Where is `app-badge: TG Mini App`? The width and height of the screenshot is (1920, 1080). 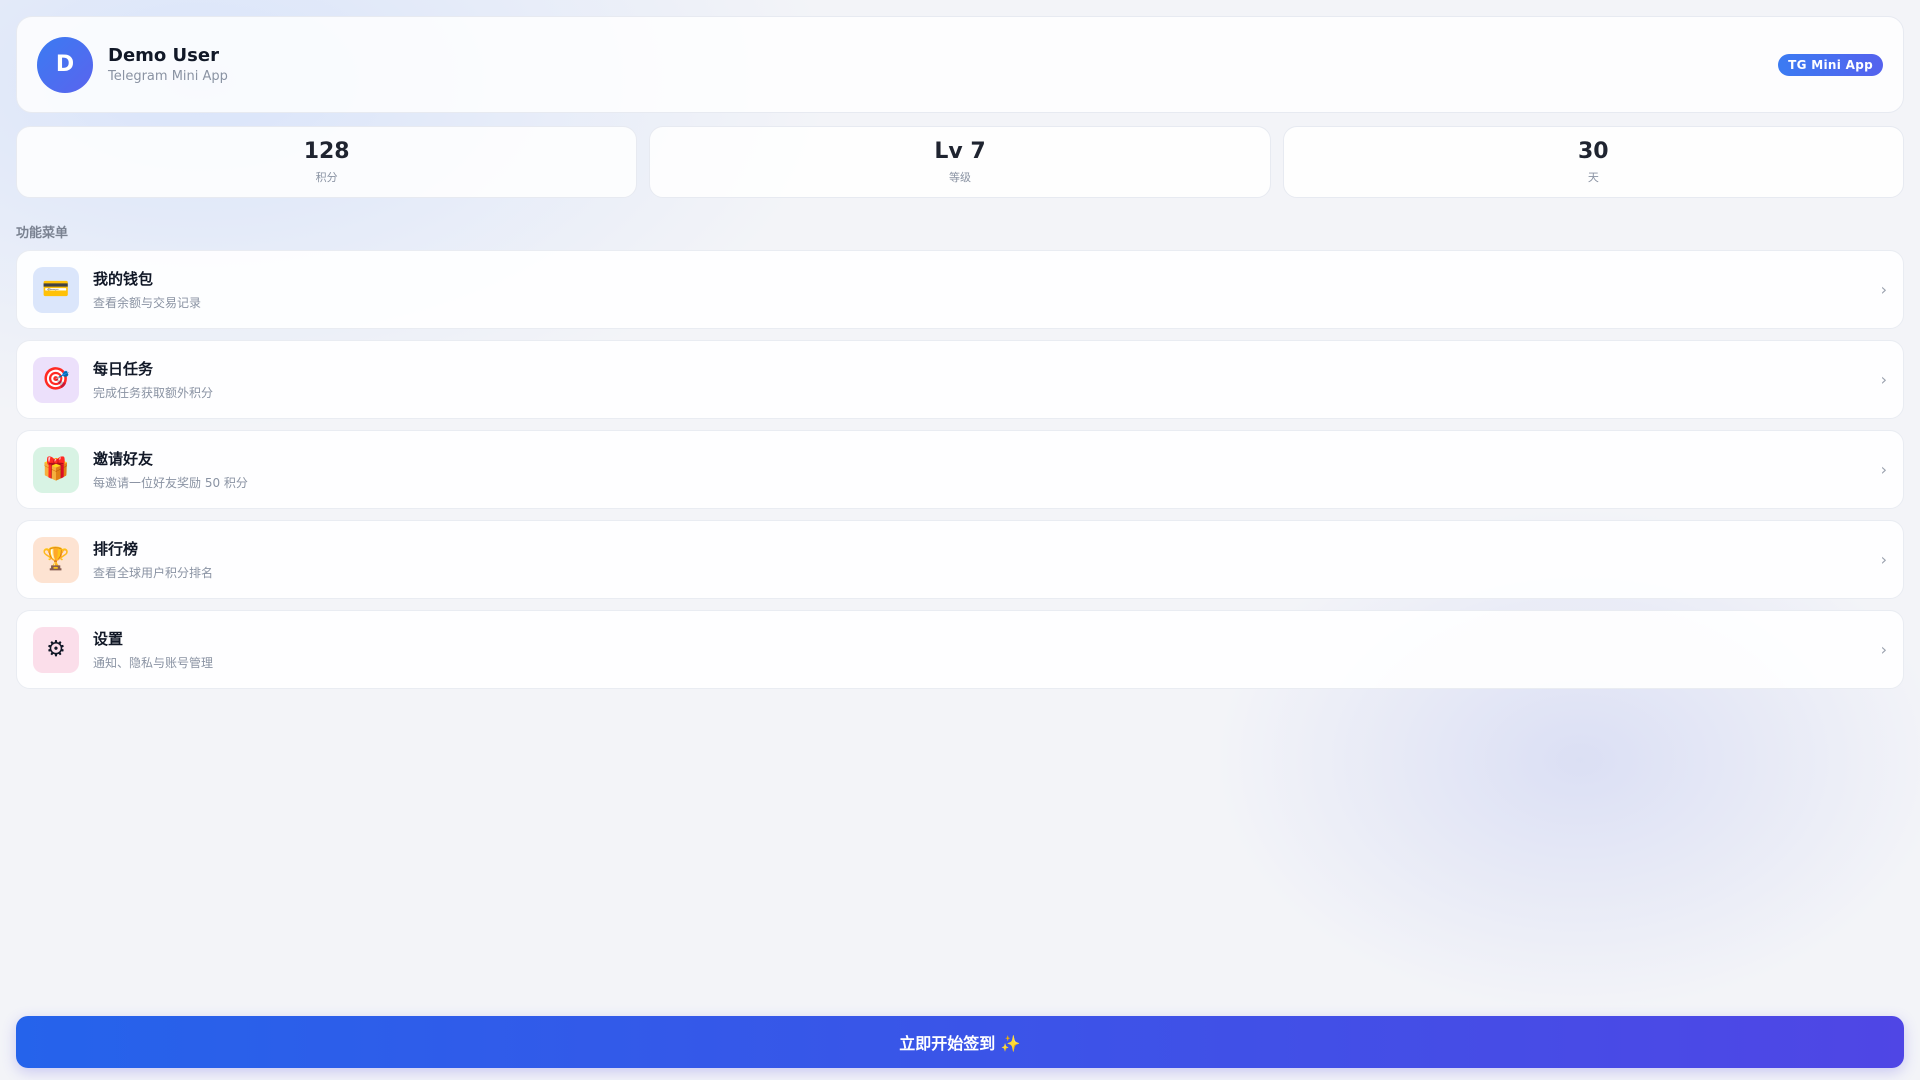 app-badge: TG Mini App is located at coordinates (1830, 64).